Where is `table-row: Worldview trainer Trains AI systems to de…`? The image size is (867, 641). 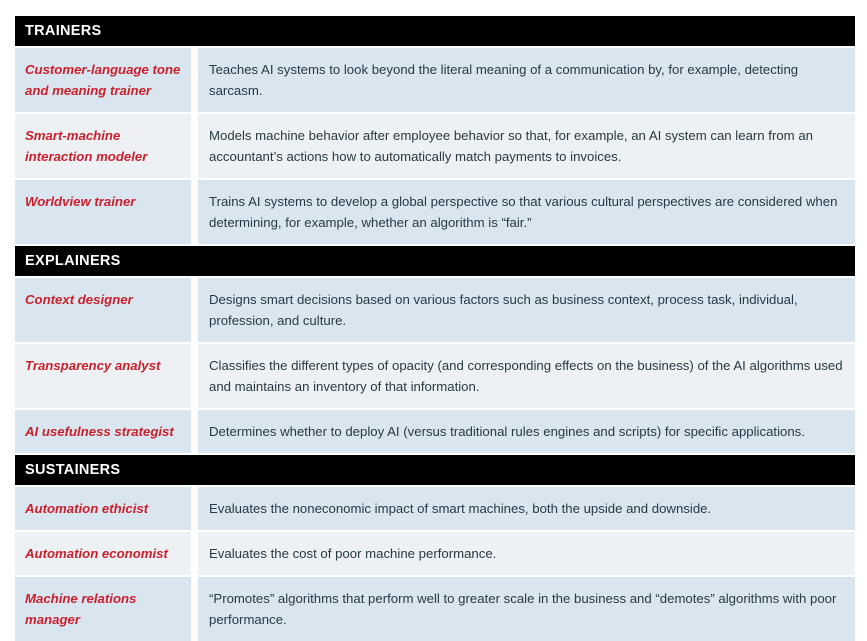 table-row: Worldview trainer Trains AI systems to de… is located at coordinates (435, 212).